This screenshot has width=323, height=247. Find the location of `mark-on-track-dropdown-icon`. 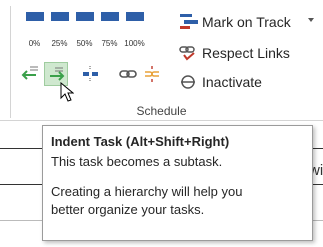

mark-on-track-dropdown-icon is located at coordinates (311, 20).